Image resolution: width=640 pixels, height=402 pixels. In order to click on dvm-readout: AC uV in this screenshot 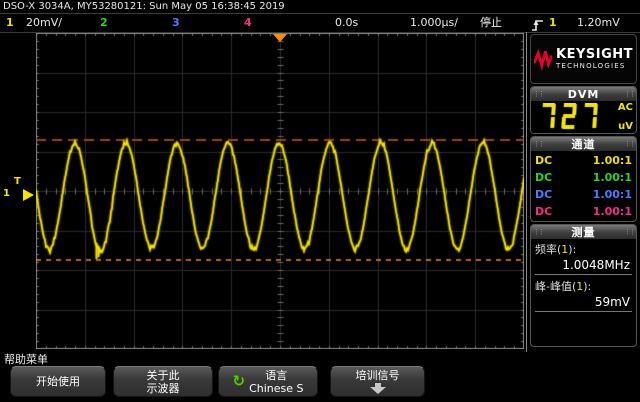, I will do `click(583, 117)`.